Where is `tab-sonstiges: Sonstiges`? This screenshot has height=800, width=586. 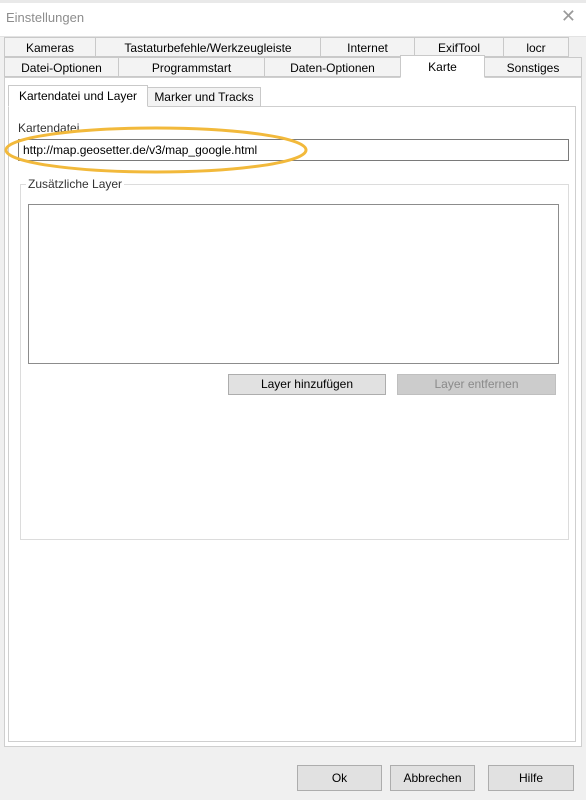
tab-sonstiges: Sonstiges is located at coordinates (533, 67).